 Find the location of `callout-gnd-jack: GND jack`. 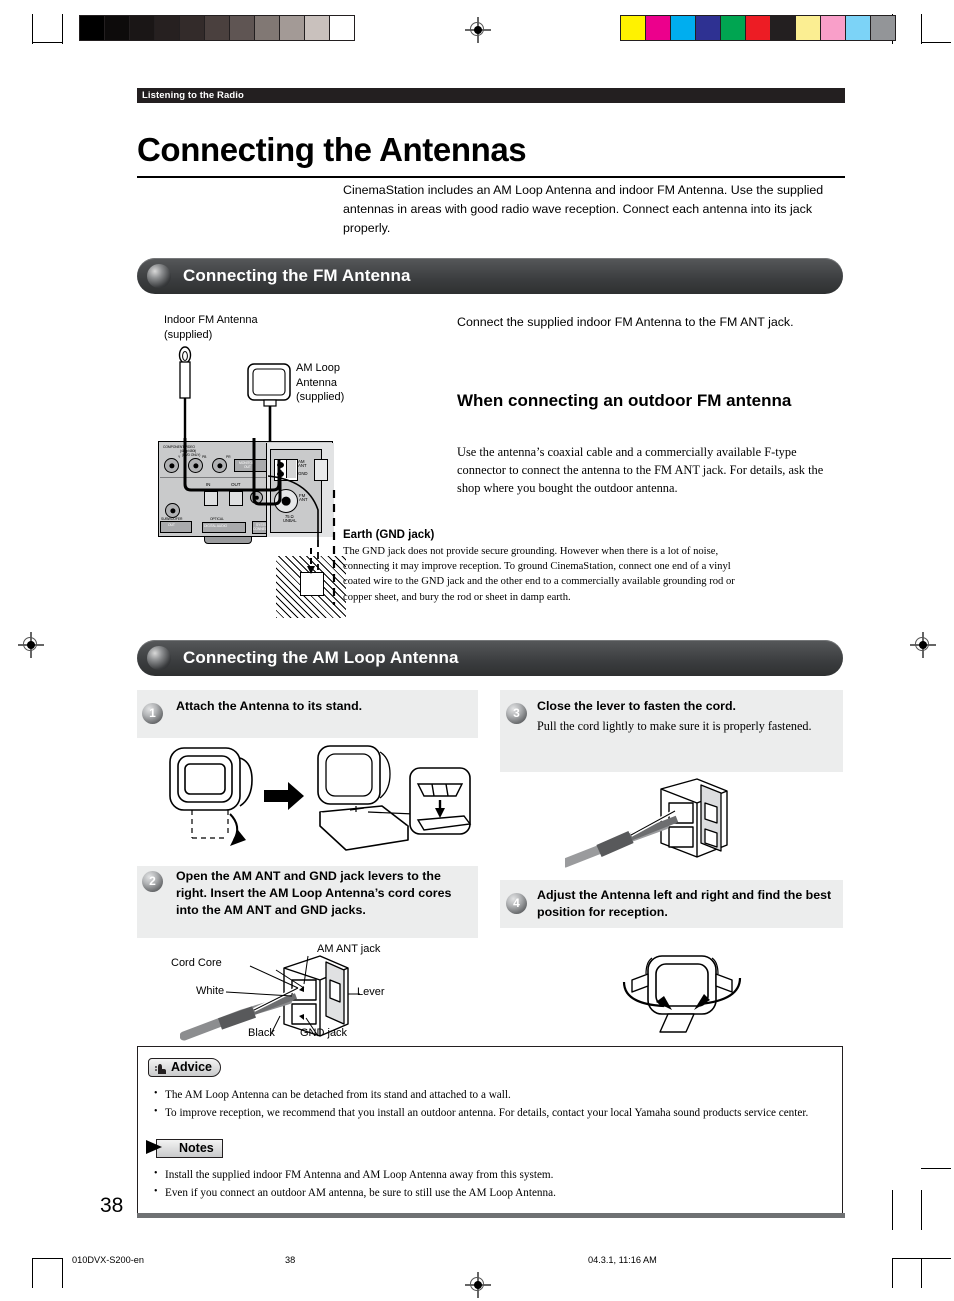

callout-gnd-jack: GND jack is located at coordinates (324, 1033).